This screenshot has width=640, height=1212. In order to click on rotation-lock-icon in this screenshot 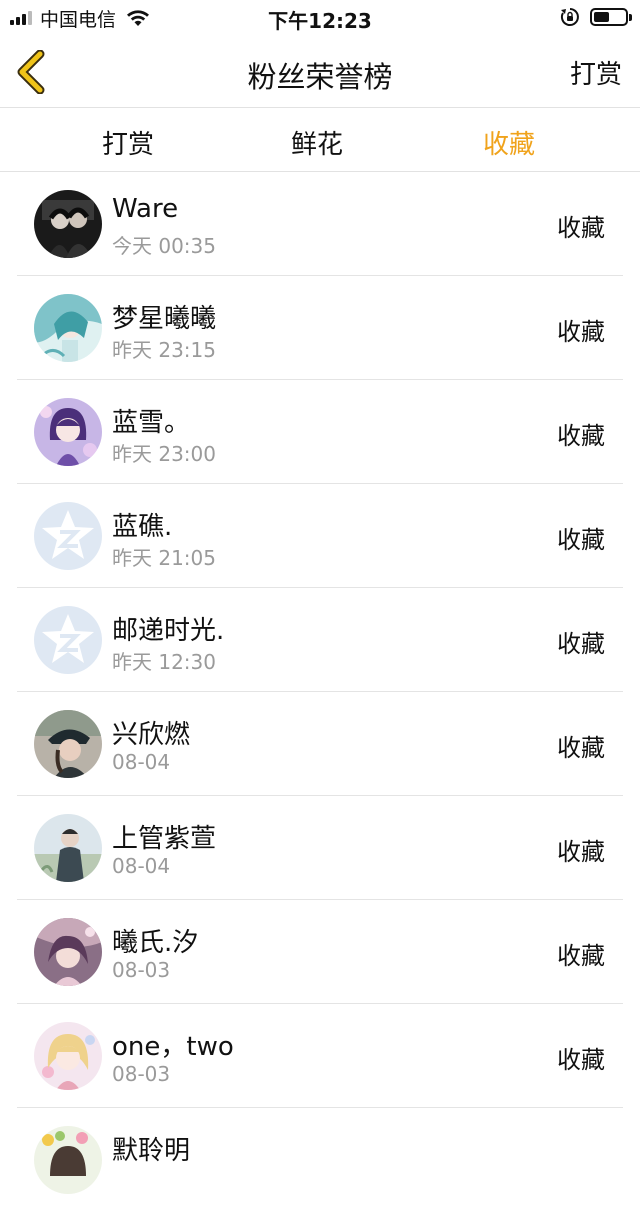, I will do `click(569, 17)`.